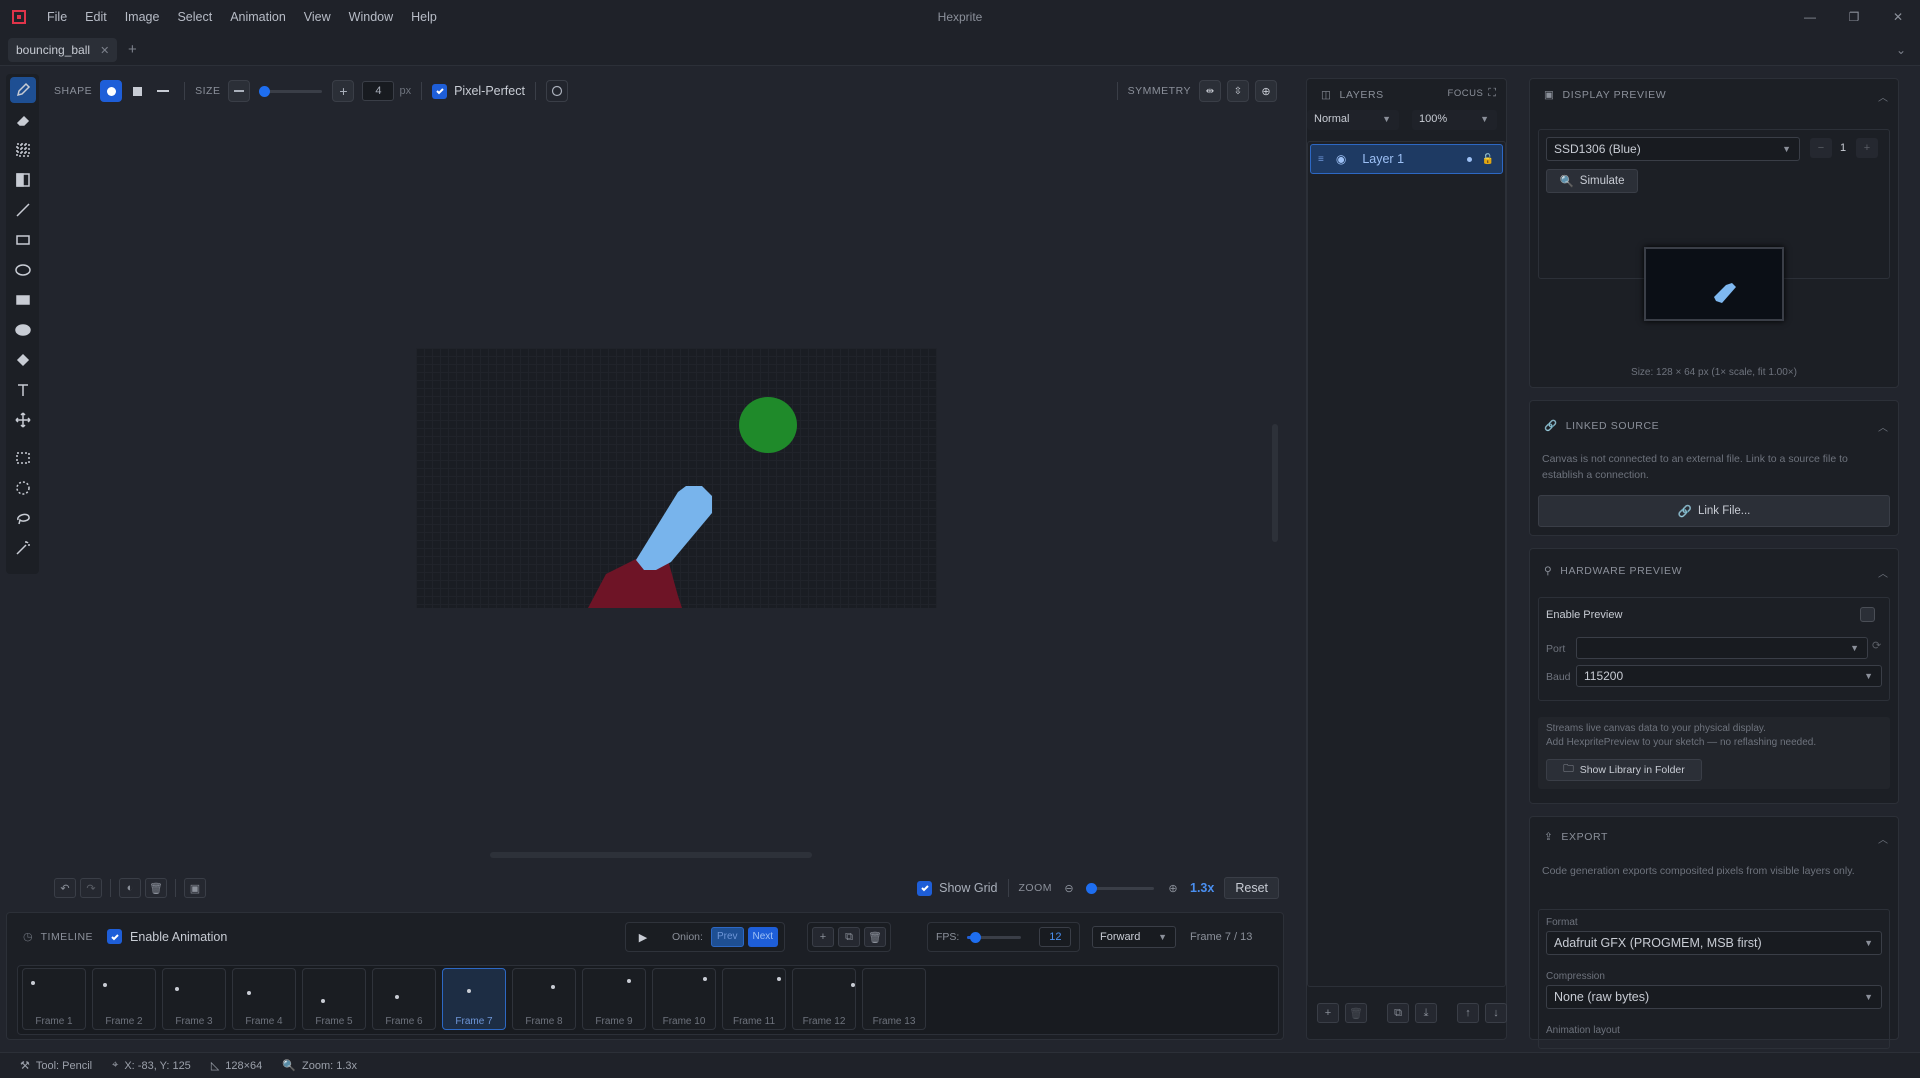  I want to click on timeline-frame: Frame 4, so click(264, 999).